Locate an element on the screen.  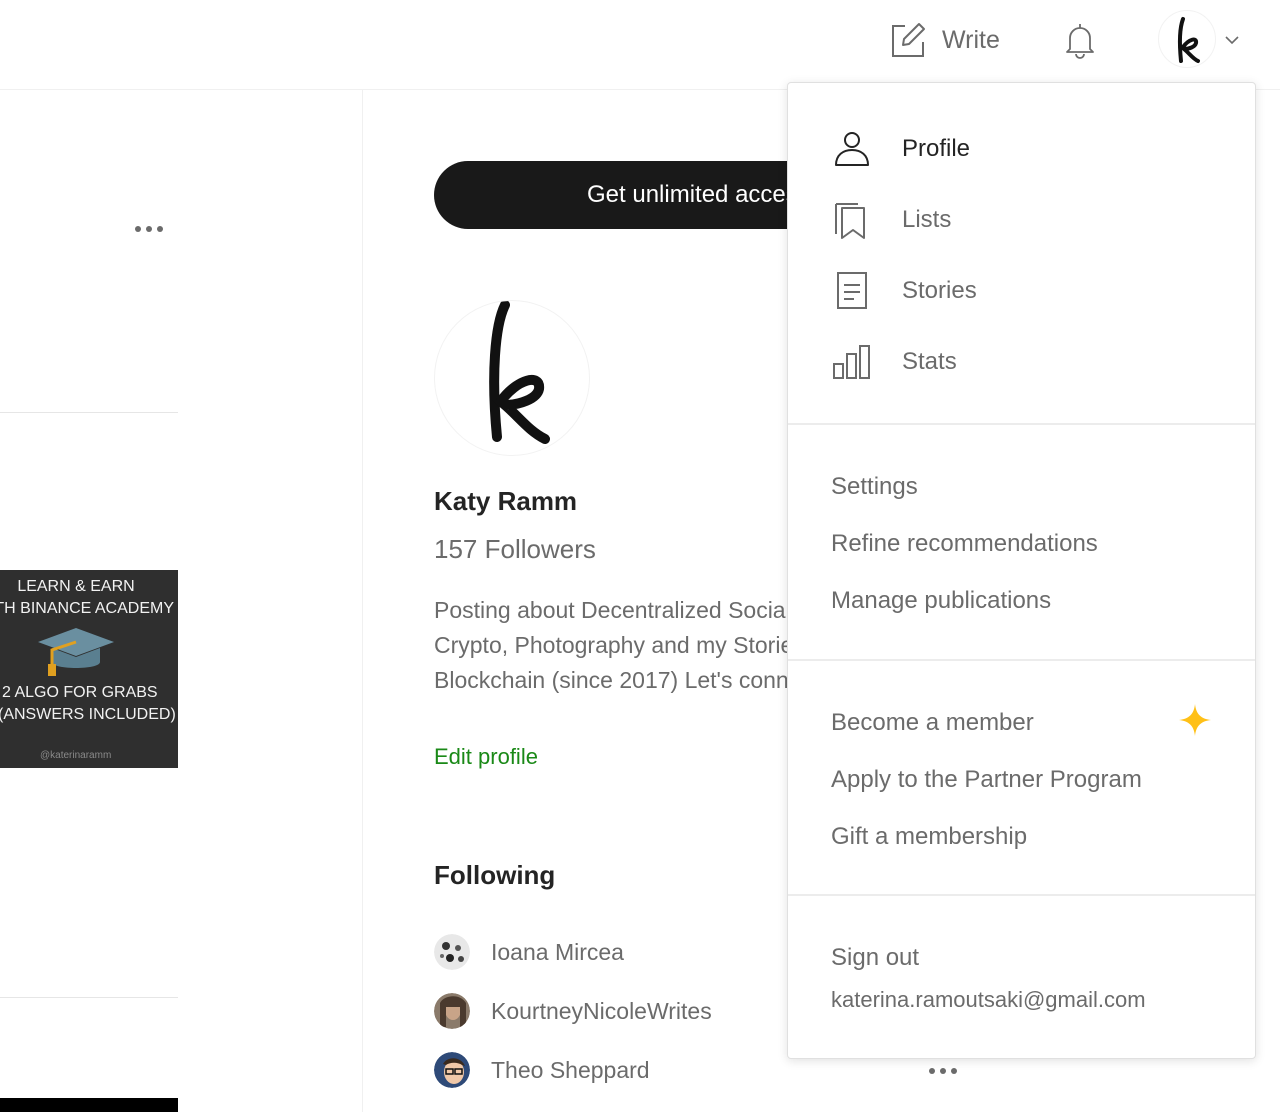
menu-item-partner-program: Apply to the Partner Program is located at coordinates (986, 780).